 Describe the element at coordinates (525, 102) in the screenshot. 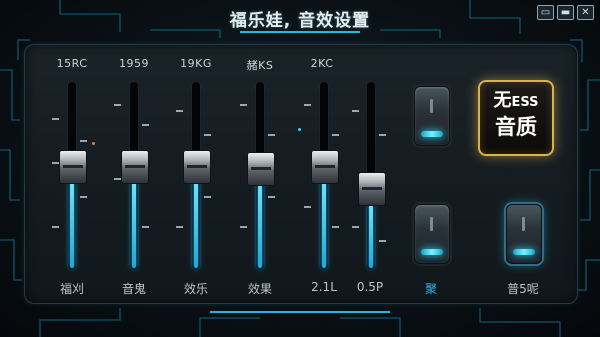

I see `ess-line1-b: ESS` at that location.